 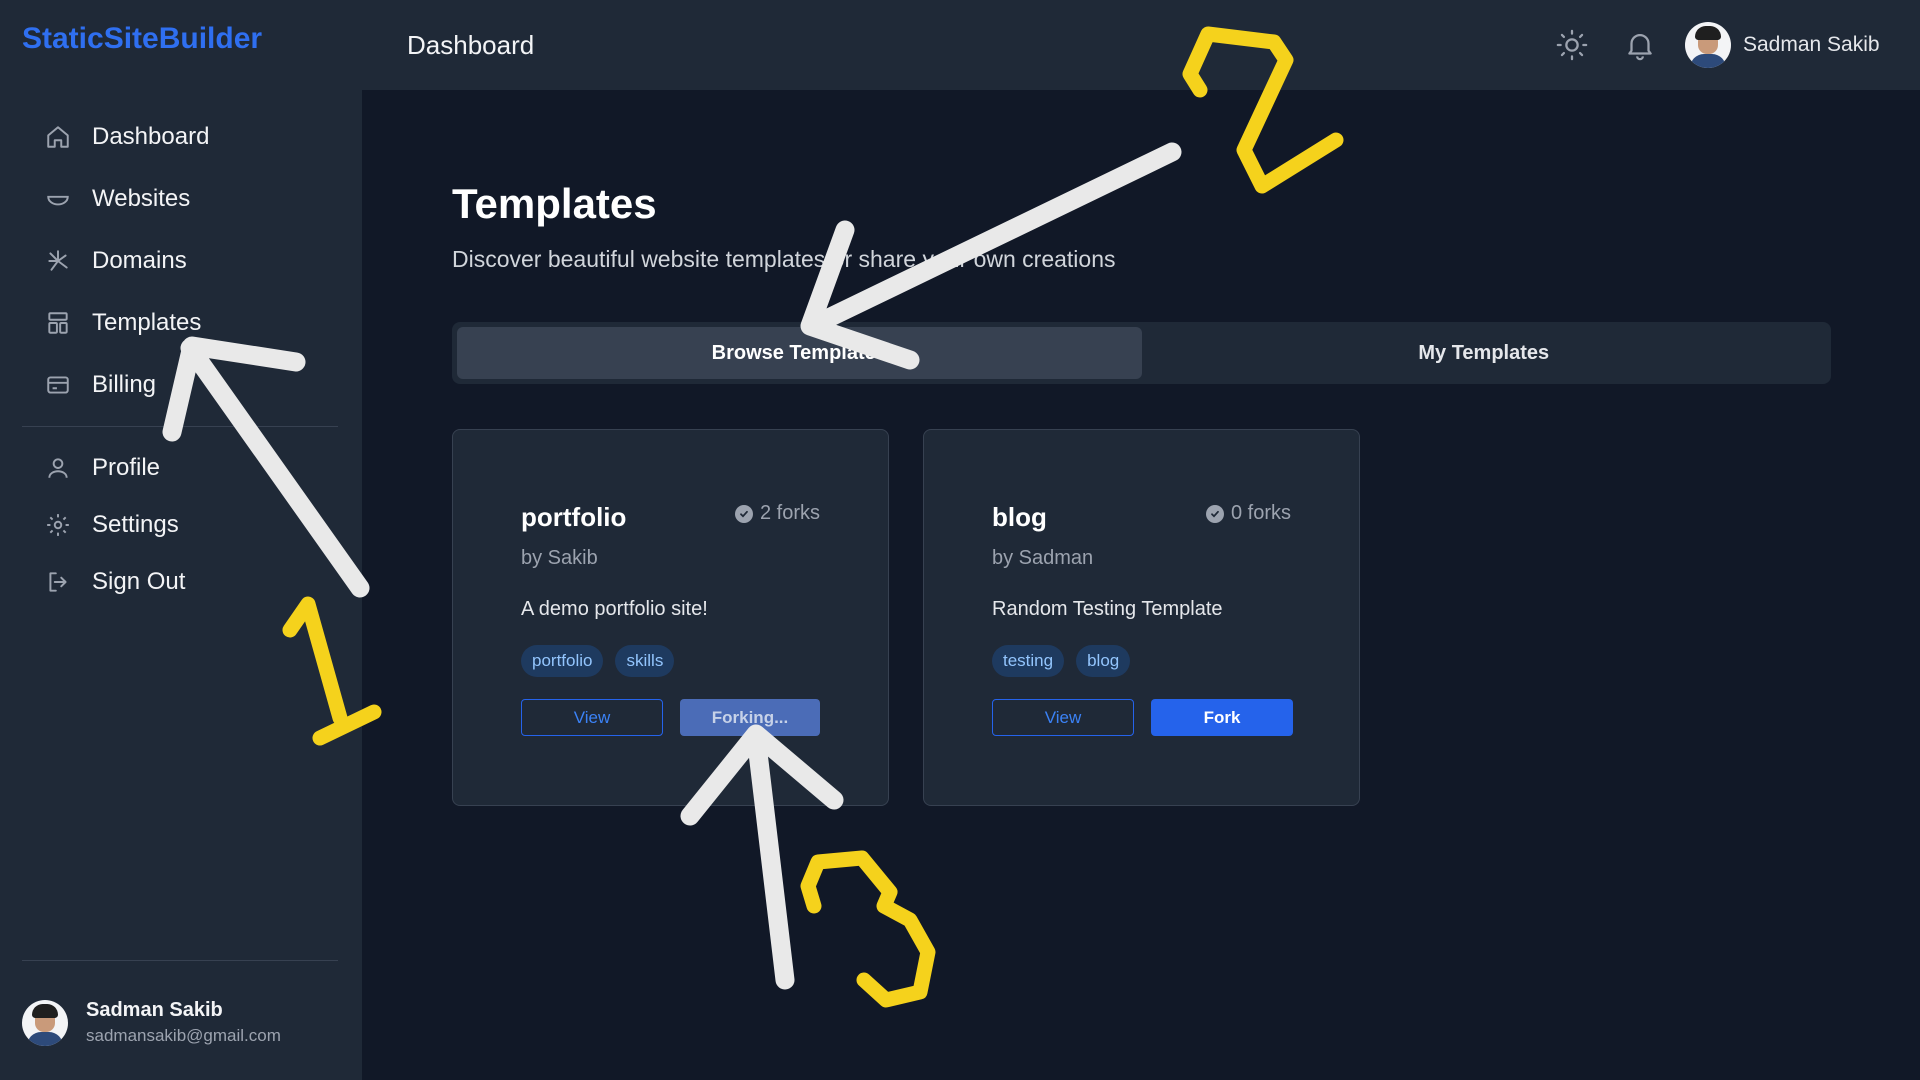 What do you see at coordinates (180, 385) in the screenshot?
I see `sidebar-item-billing: Billing` at bounding box center [180, 385].